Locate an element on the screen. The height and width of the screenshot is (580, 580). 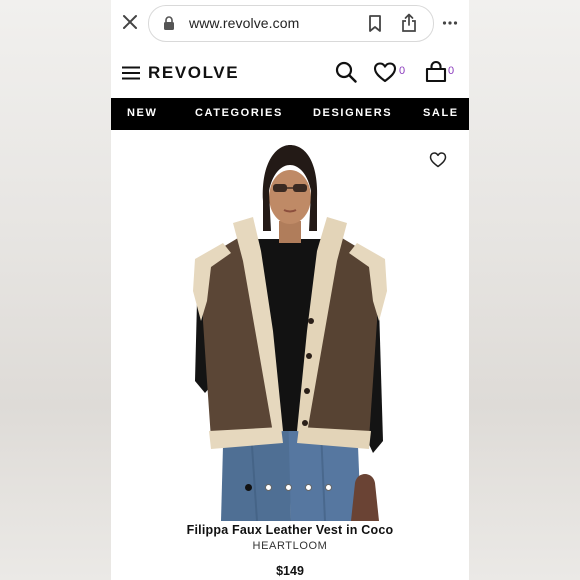
lock-icon is located at coordinates (169, 23).